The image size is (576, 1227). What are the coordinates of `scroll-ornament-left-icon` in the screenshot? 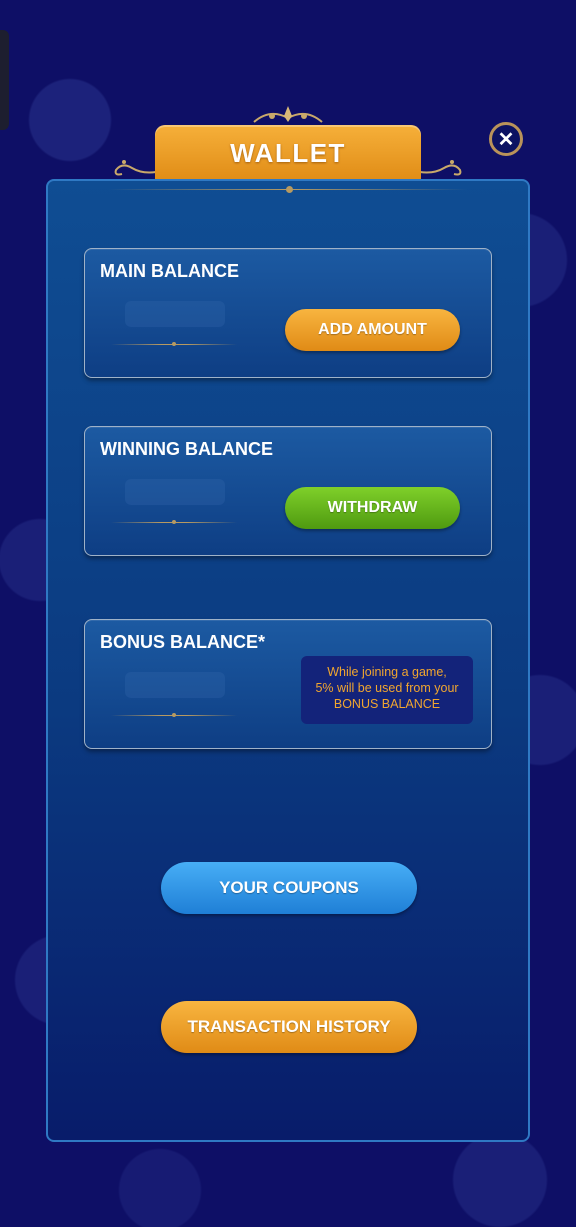 It's located at (135, 168).